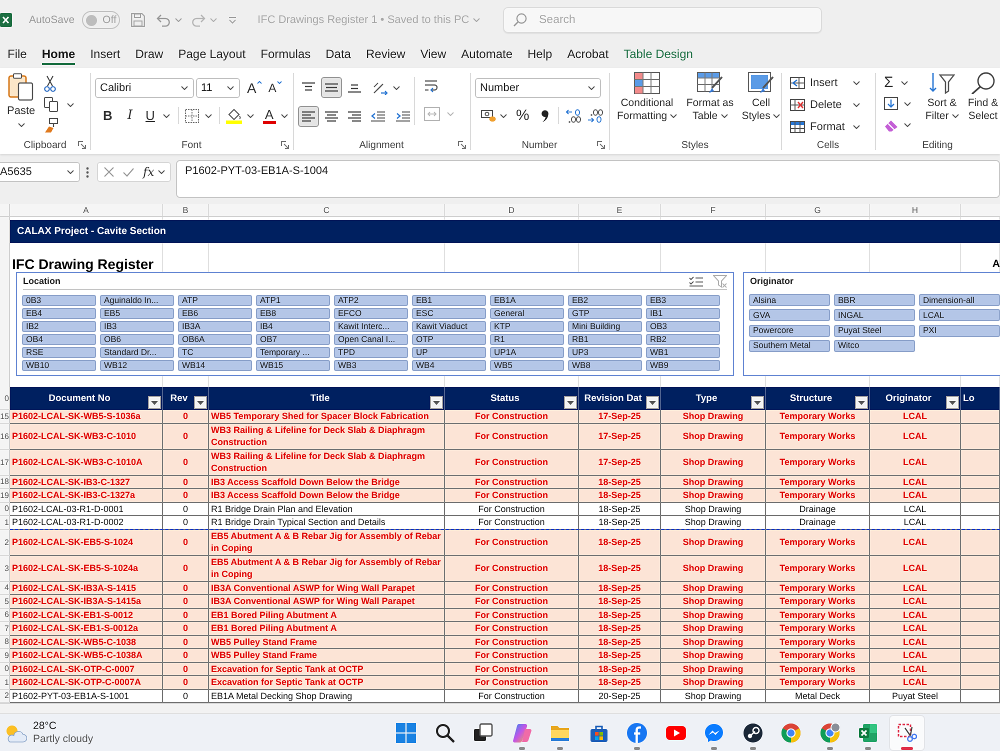 Image resolution: width=1000 pixels, height=751 pixels. Describe the element at coordinates (144, 88) in the screenshot. I see `font-name-field: Calibri` at that location.